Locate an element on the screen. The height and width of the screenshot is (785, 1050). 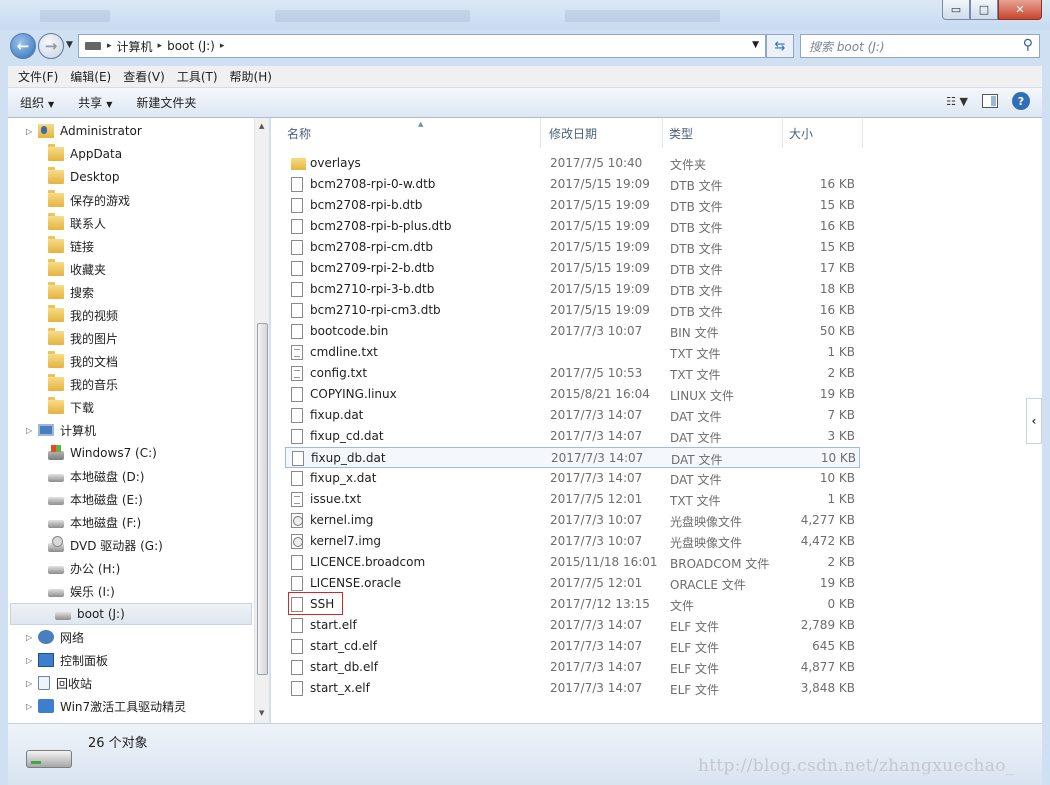
maximize-button: □ is located at coordinates (984, 10).